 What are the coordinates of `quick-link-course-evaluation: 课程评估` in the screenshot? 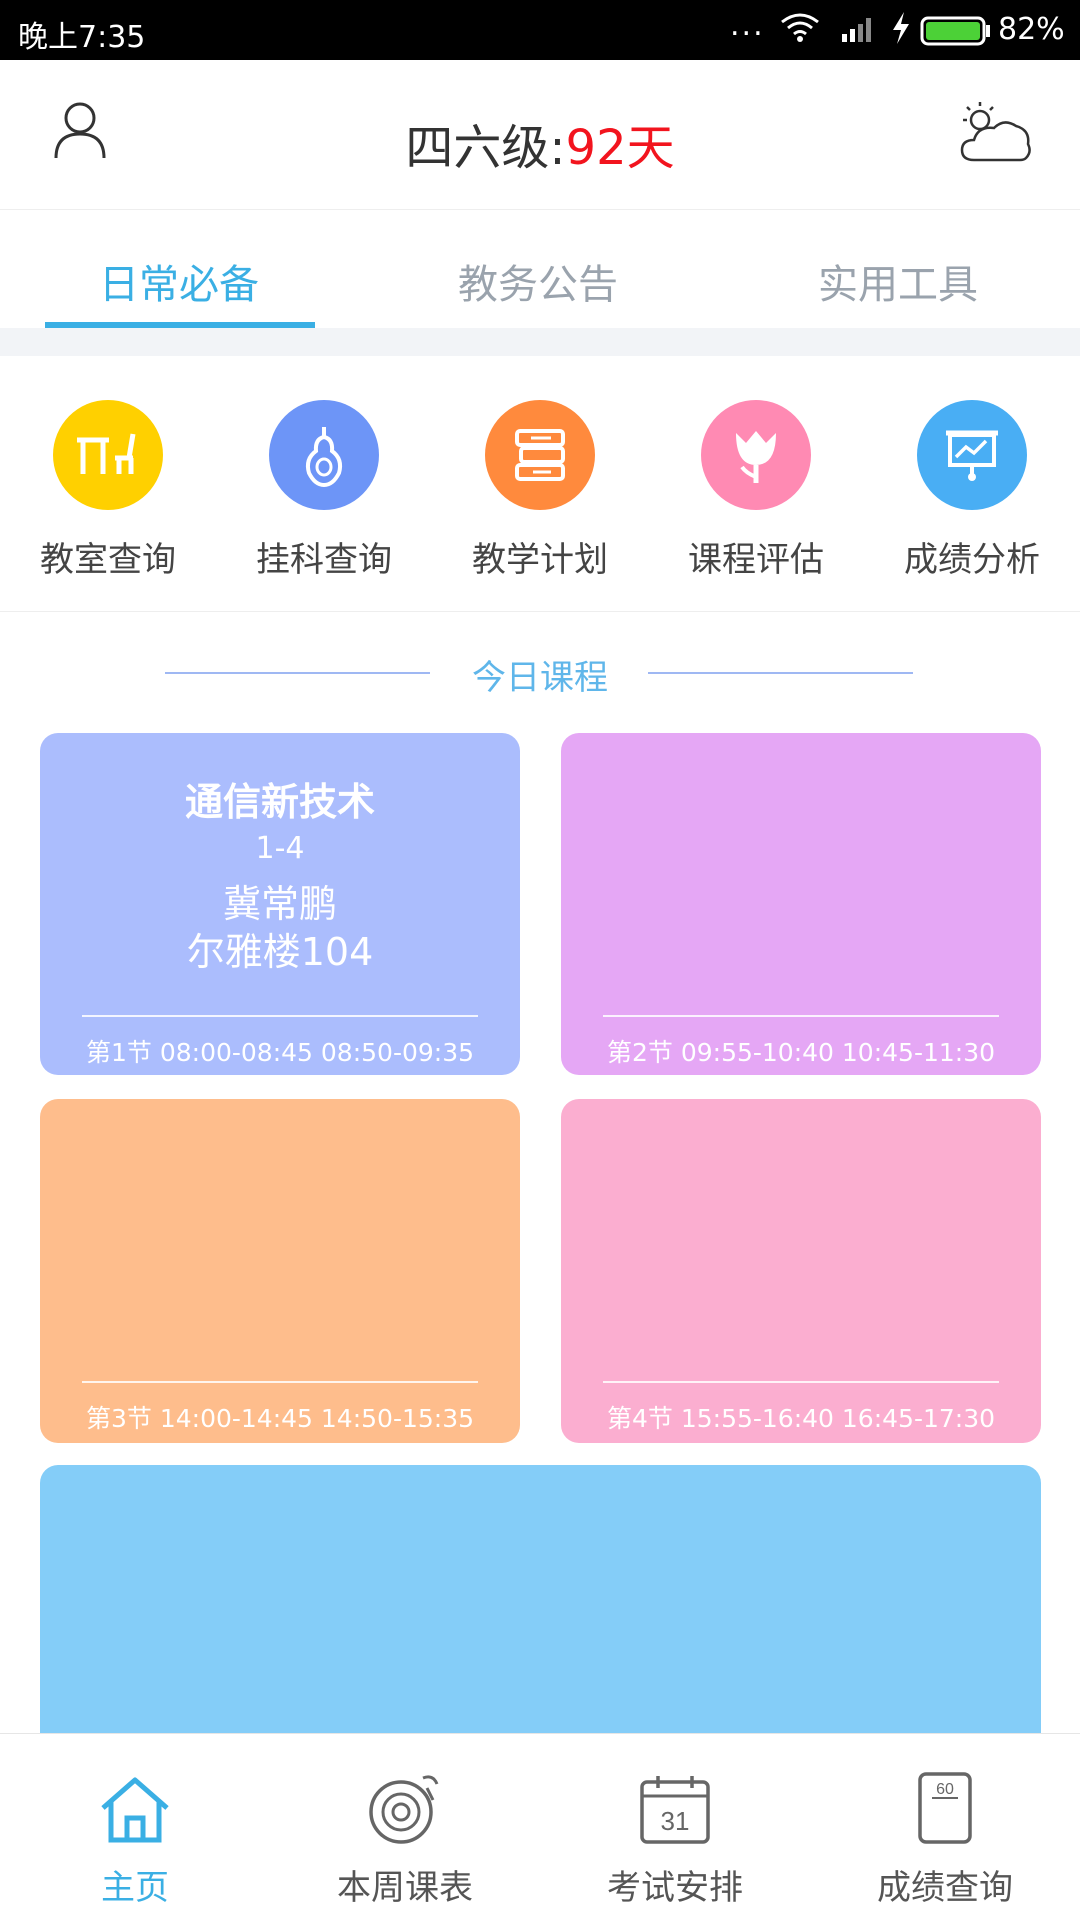 It's located at (756, 490).